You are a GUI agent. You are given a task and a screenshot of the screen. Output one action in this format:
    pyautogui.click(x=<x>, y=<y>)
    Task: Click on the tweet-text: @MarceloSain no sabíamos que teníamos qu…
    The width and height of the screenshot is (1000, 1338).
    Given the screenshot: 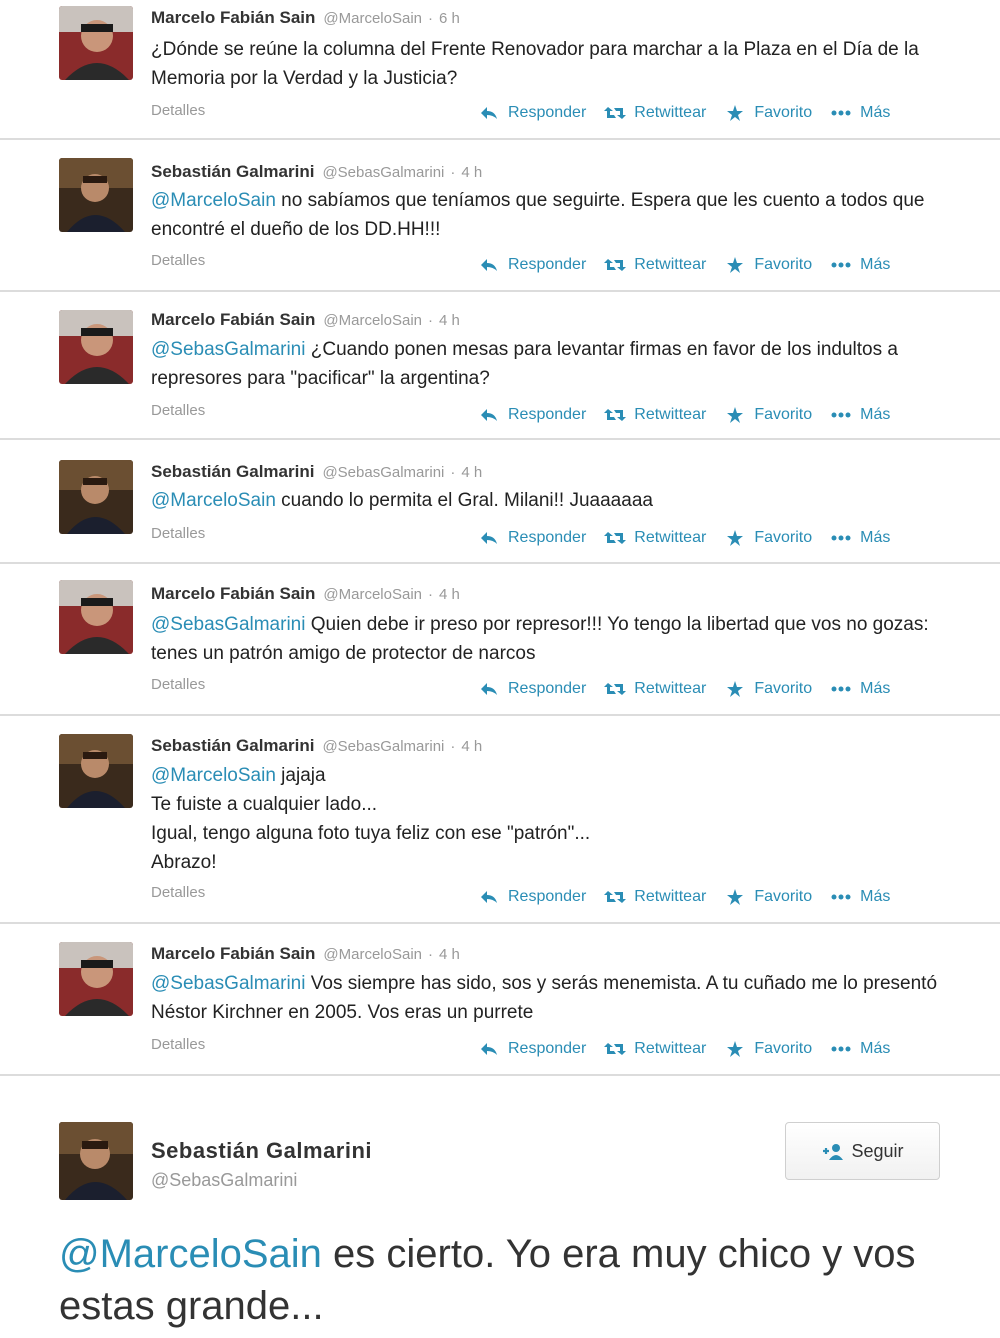 What is the action you would take?
    pyautogui.click(x=551, y=215)
    